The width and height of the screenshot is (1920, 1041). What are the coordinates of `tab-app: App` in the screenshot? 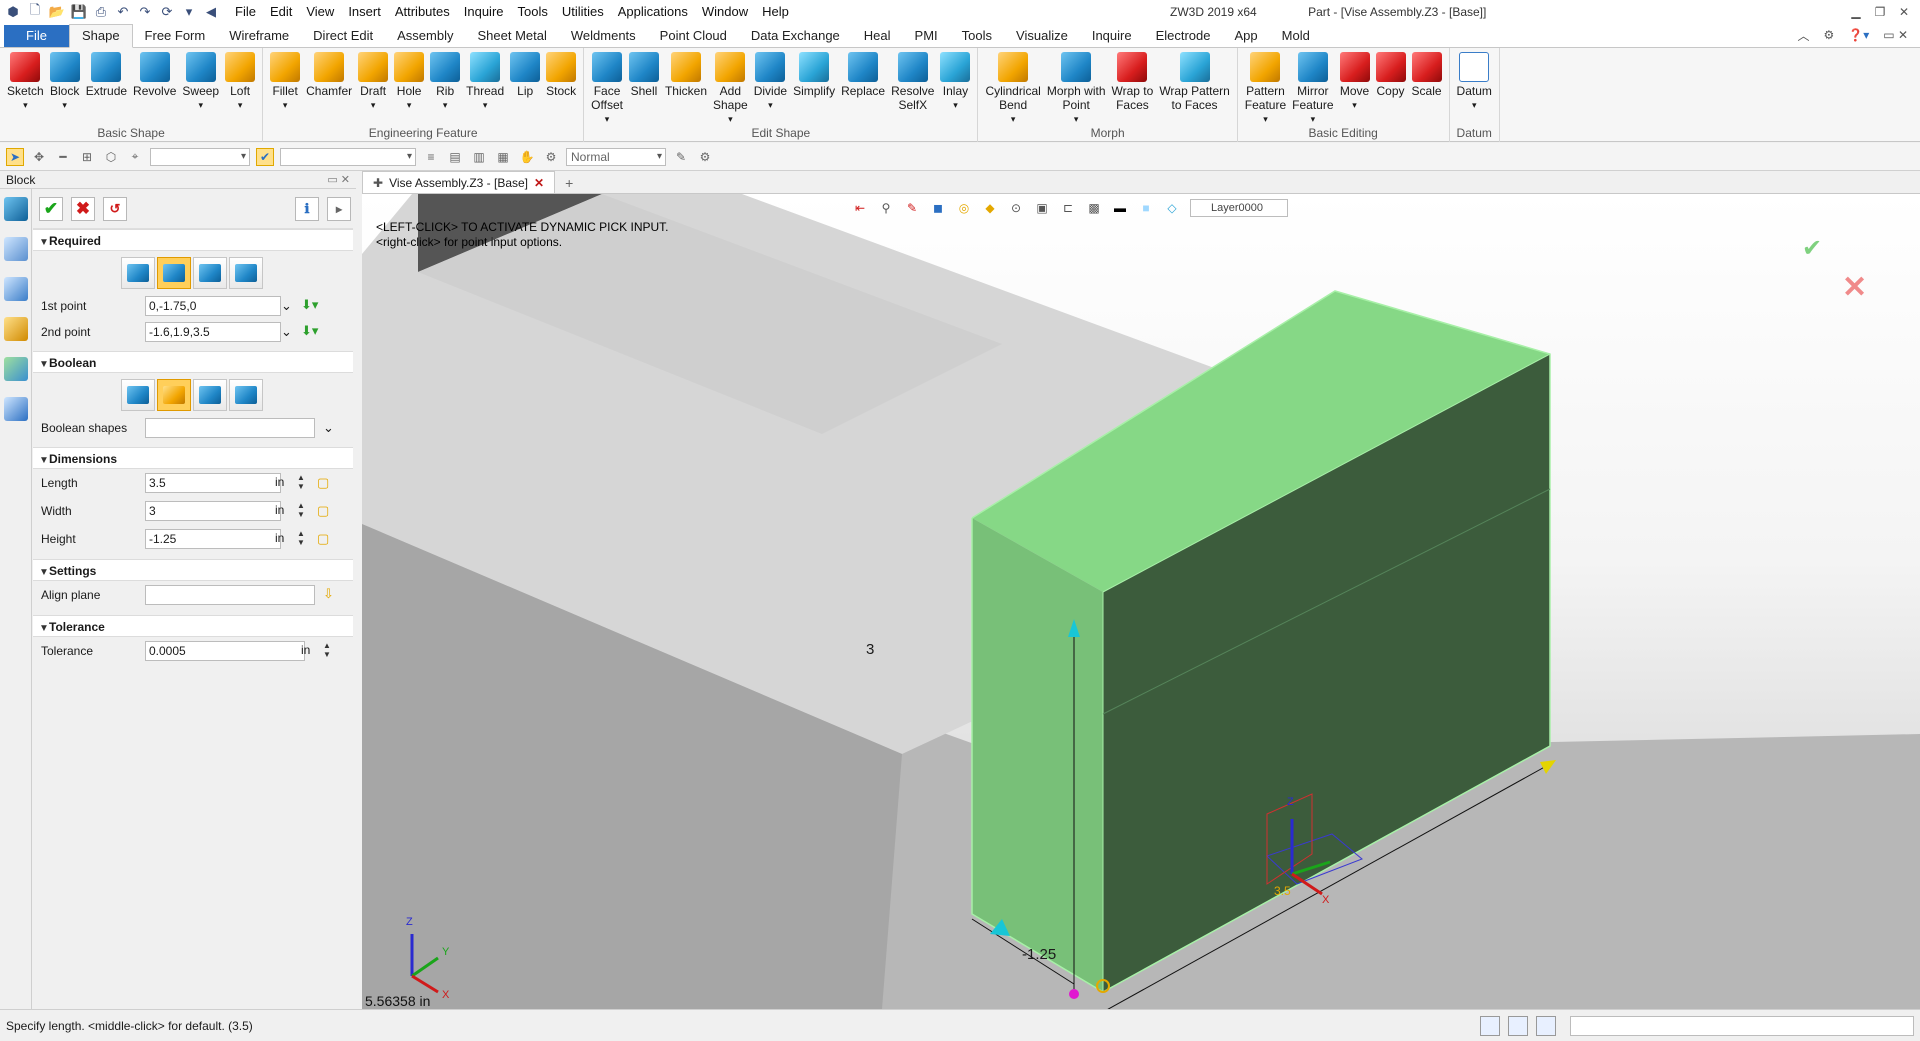 It's located at (1246, 36).